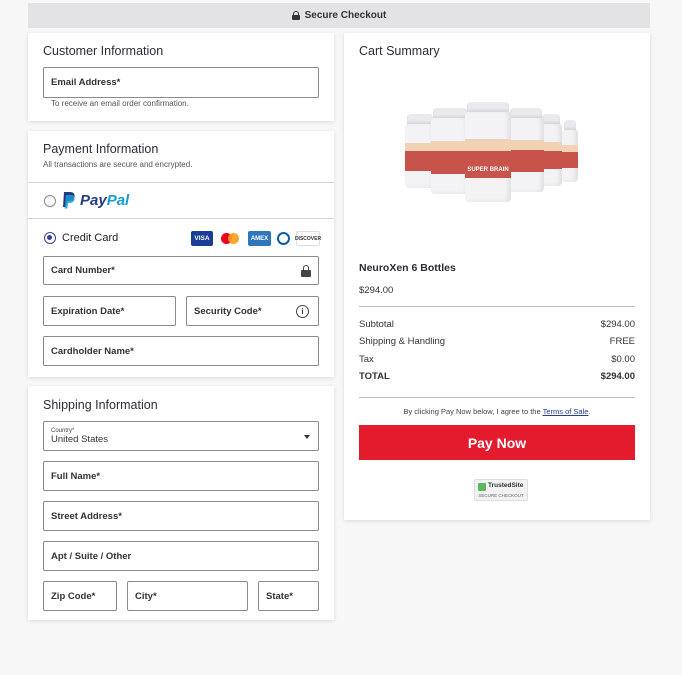  Describe the element at coordinates (295, 15) in the screenshot. I see `lock-icon` at that location.